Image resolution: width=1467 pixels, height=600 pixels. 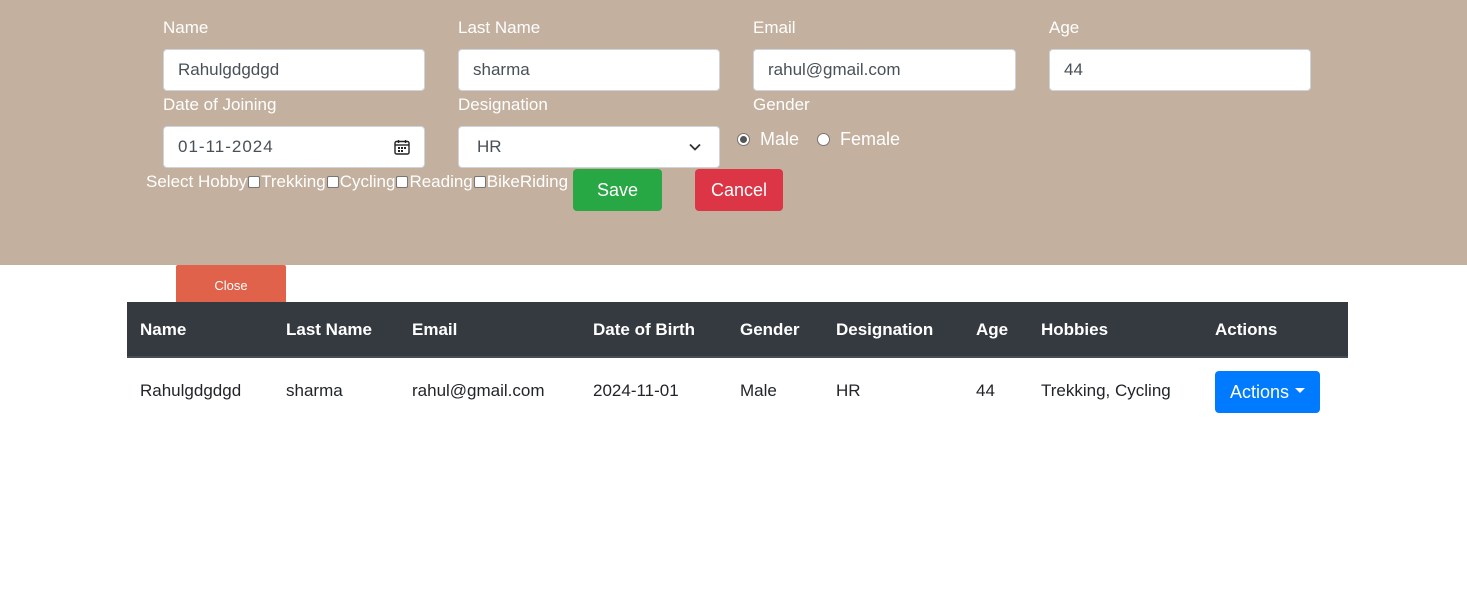 I want to click on hobby-cycling-checkbox, so click(x=332, y=182).